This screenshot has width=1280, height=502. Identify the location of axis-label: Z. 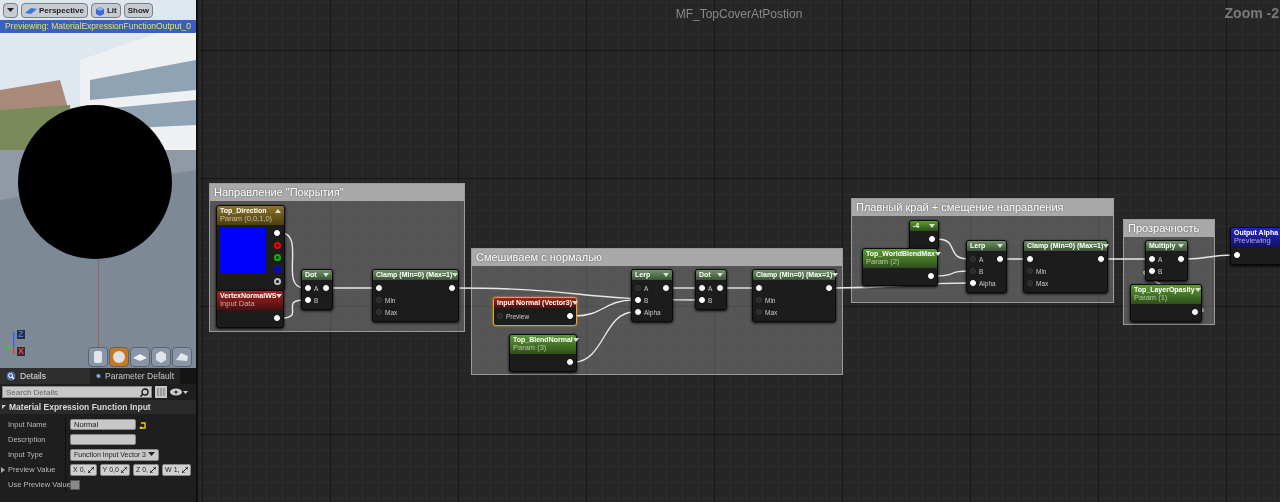
(21, 334).